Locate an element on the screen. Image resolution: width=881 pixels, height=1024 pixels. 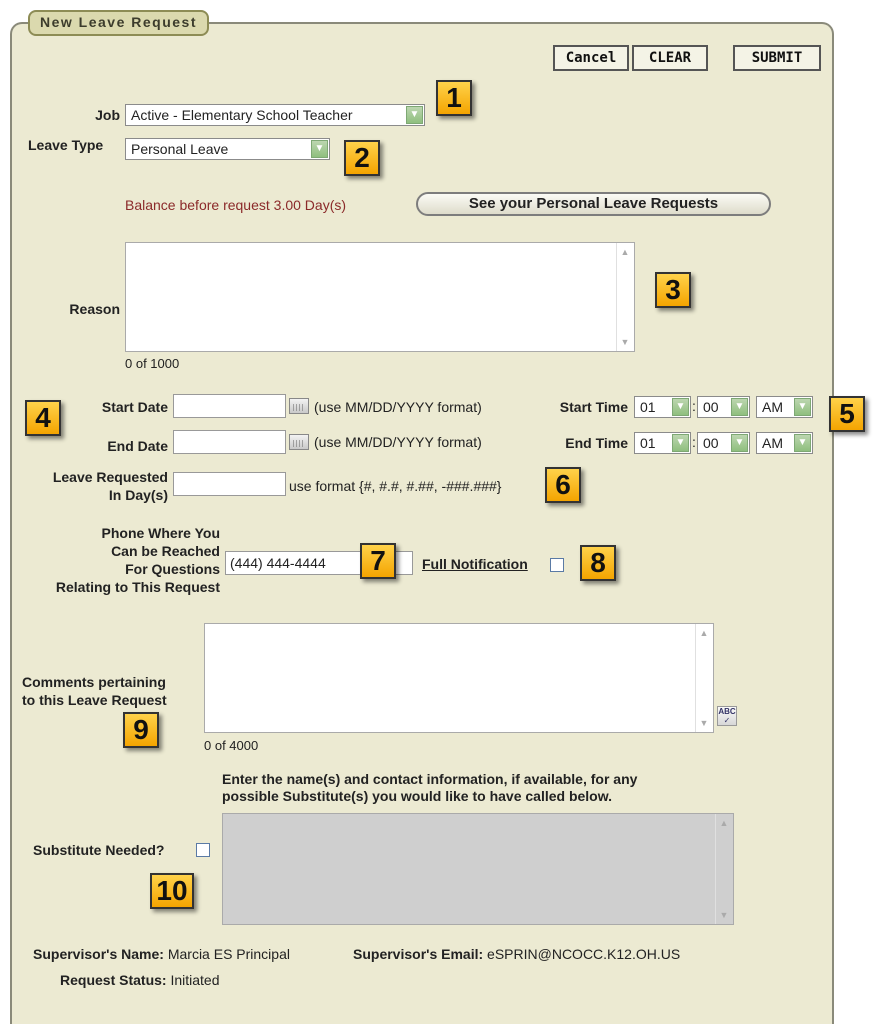
comments-counter: 0 of 4000 is located at coordinates (231, 745).